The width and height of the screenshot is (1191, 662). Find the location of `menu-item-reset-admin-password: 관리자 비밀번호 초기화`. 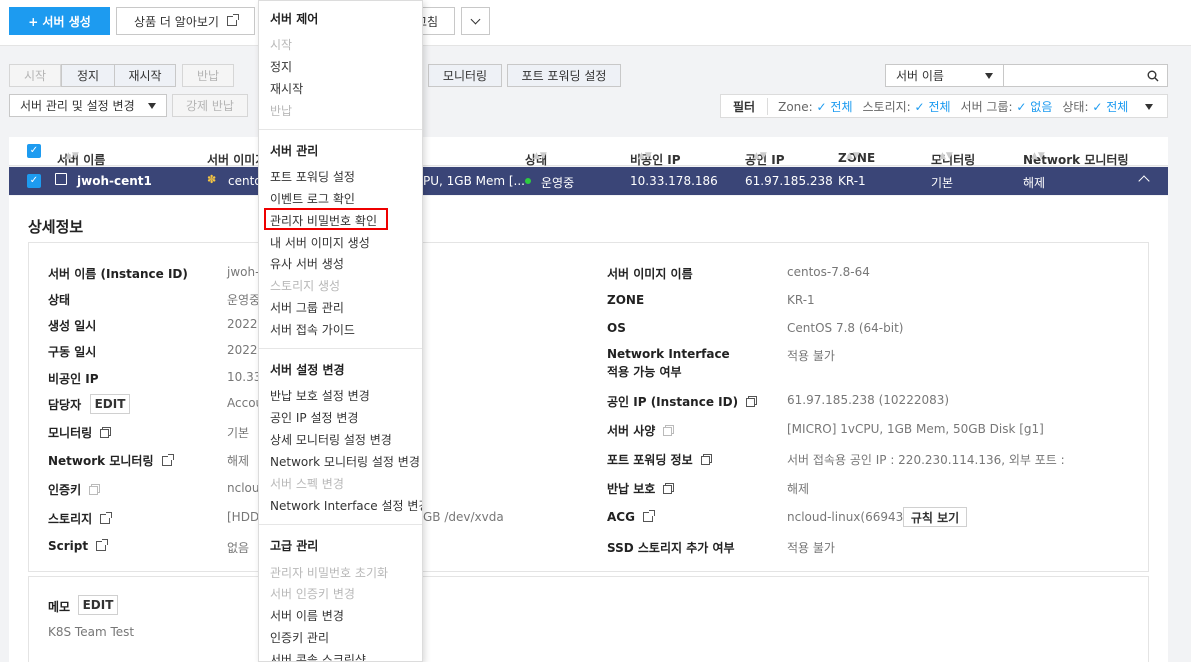

menu-item-reset-admin-password: 관리자 비밀번호 초기화 is located at coordinates (329, 572).